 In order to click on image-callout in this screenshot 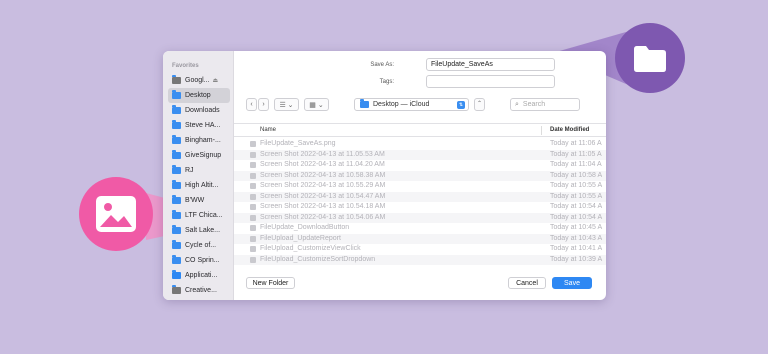, I will do `click(116, 214)`.